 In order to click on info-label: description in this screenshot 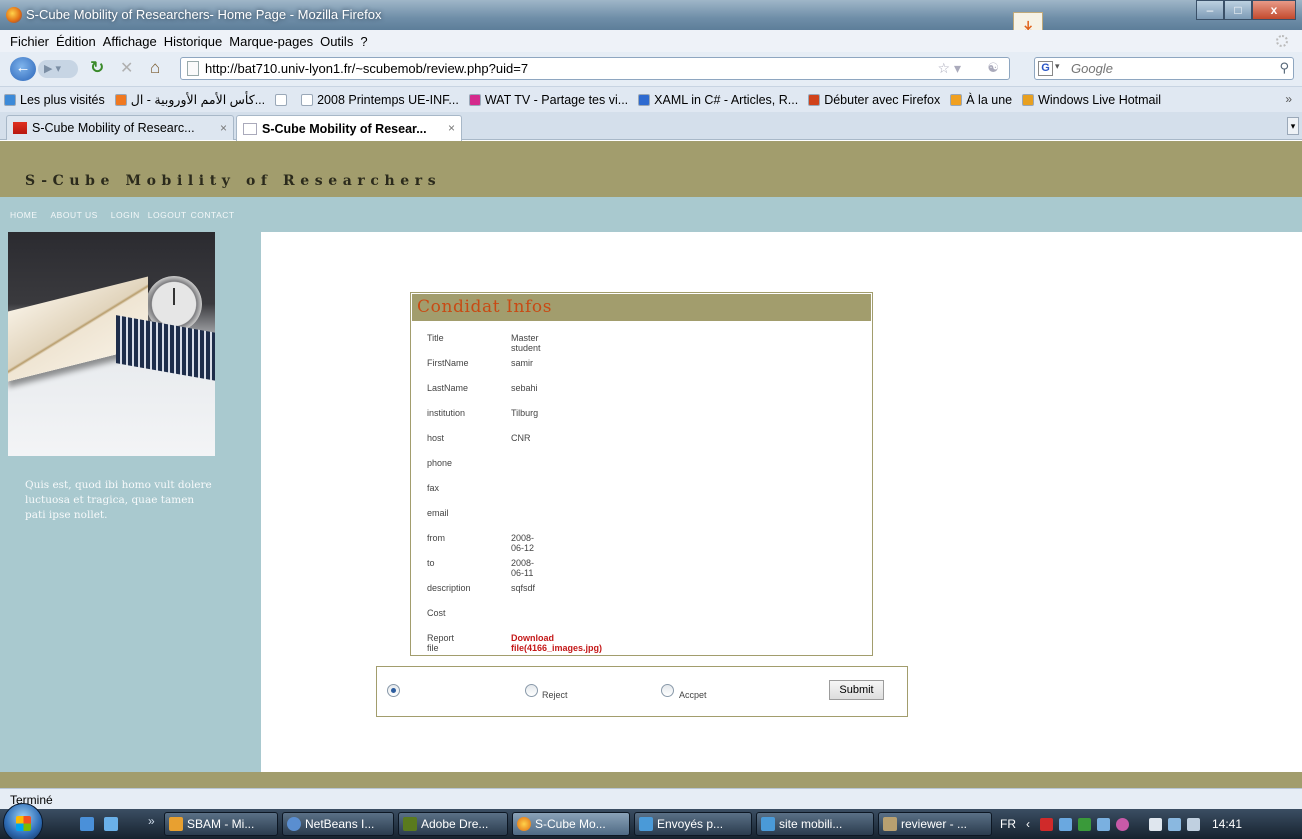, I will do `click(449, 588)`.